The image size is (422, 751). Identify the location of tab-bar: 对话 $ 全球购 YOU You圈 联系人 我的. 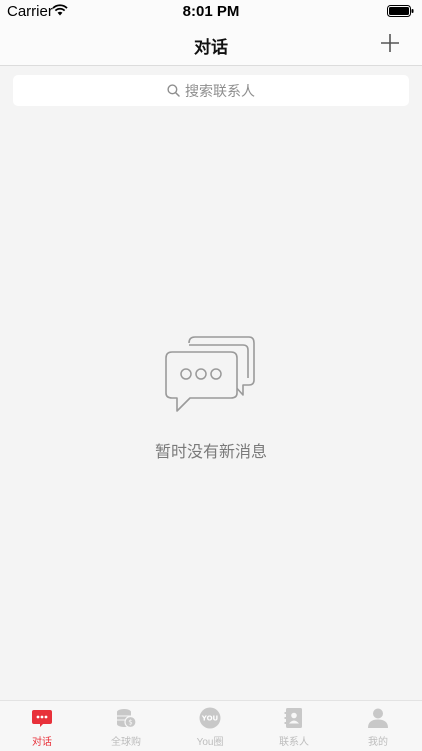
(211, 725).